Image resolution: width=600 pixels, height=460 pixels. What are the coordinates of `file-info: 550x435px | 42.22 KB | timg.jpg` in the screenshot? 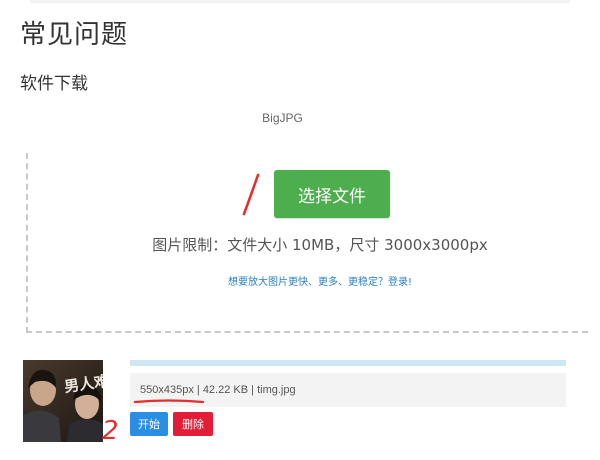 It's located at (218, 390).